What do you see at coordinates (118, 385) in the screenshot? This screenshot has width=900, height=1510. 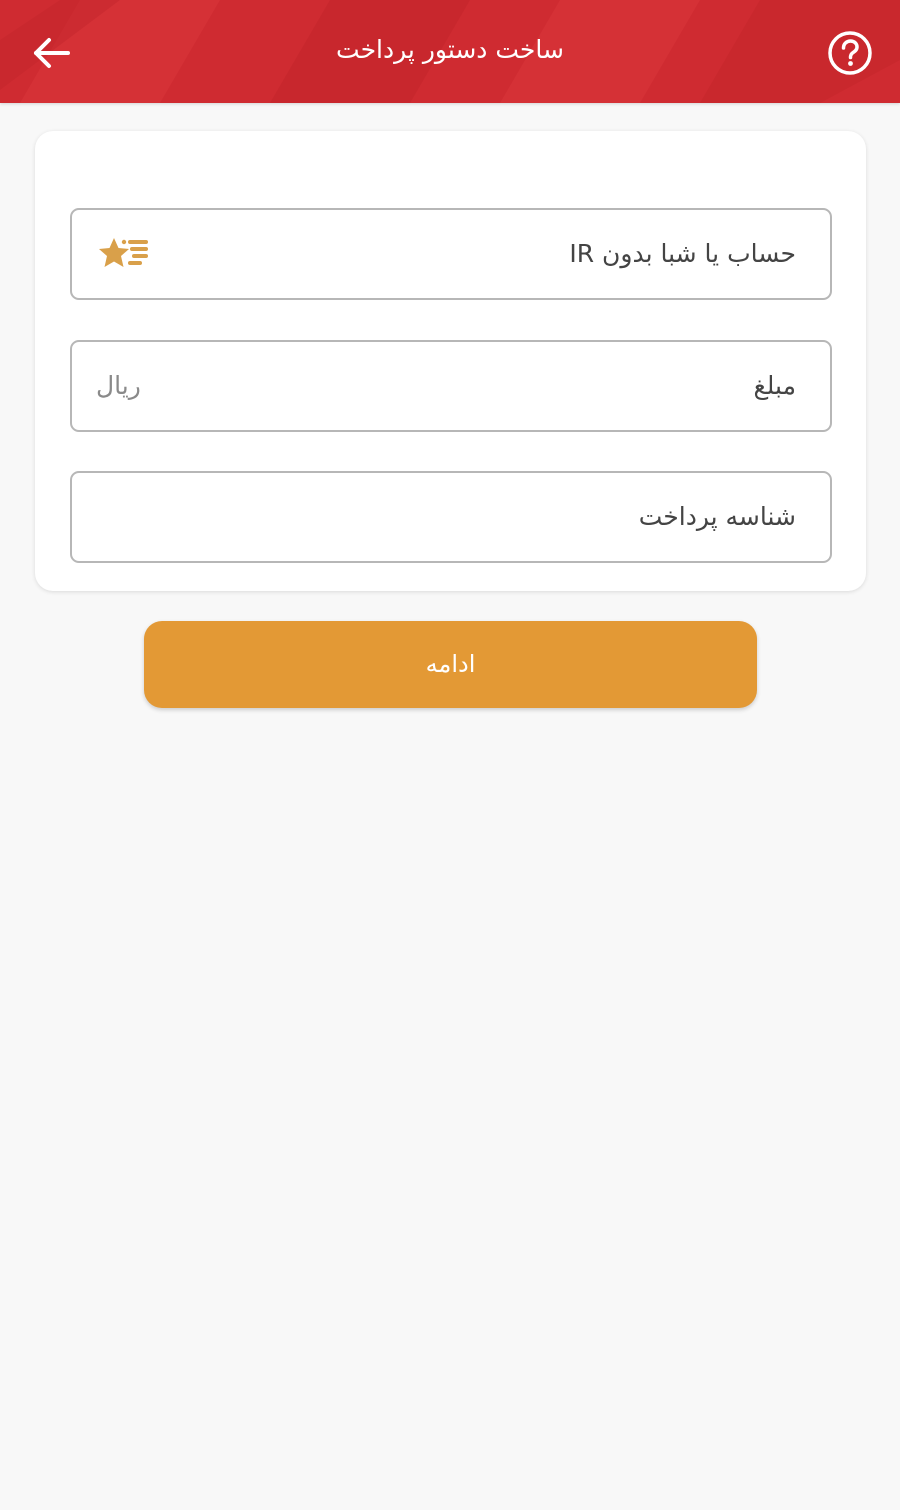 I see `currency-suffix: ریال` at bounding box center [118, 385].